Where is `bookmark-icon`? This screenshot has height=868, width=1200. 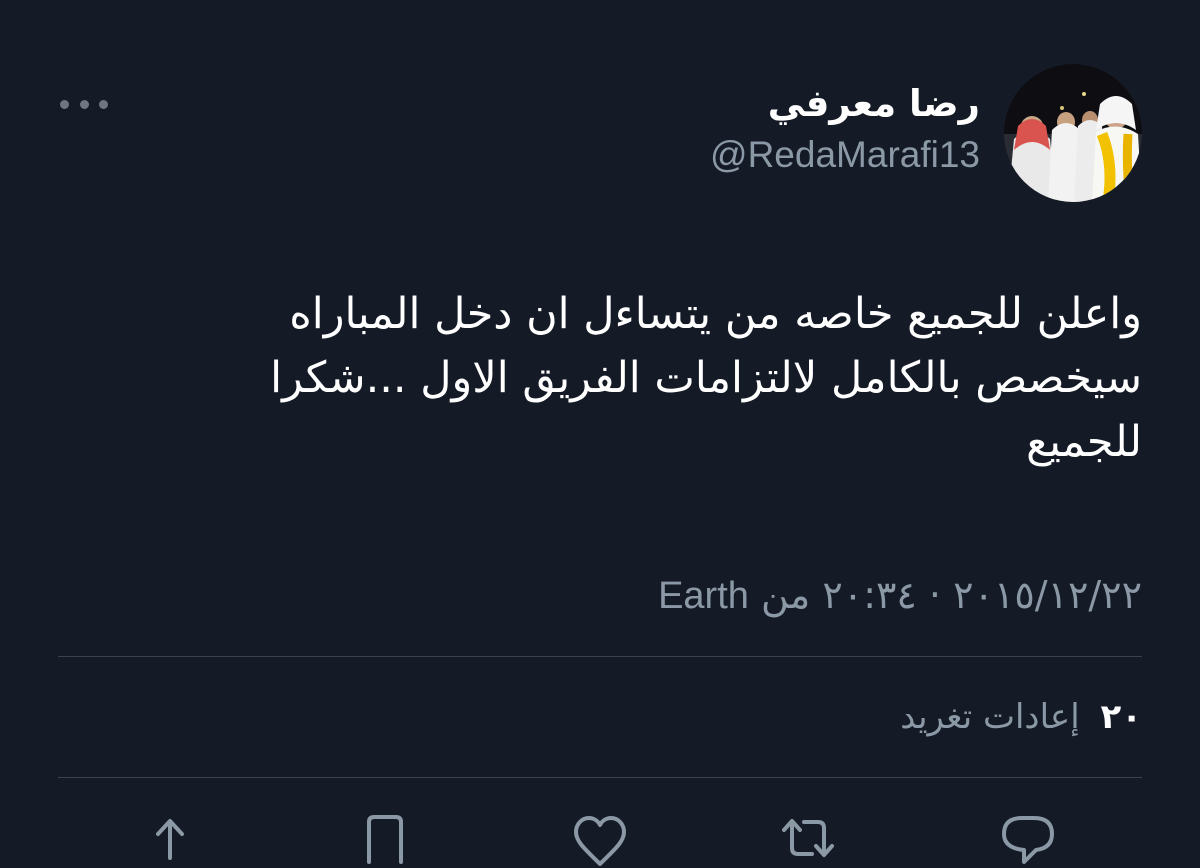 bookmark-icon is located at coordinates (385, 839).